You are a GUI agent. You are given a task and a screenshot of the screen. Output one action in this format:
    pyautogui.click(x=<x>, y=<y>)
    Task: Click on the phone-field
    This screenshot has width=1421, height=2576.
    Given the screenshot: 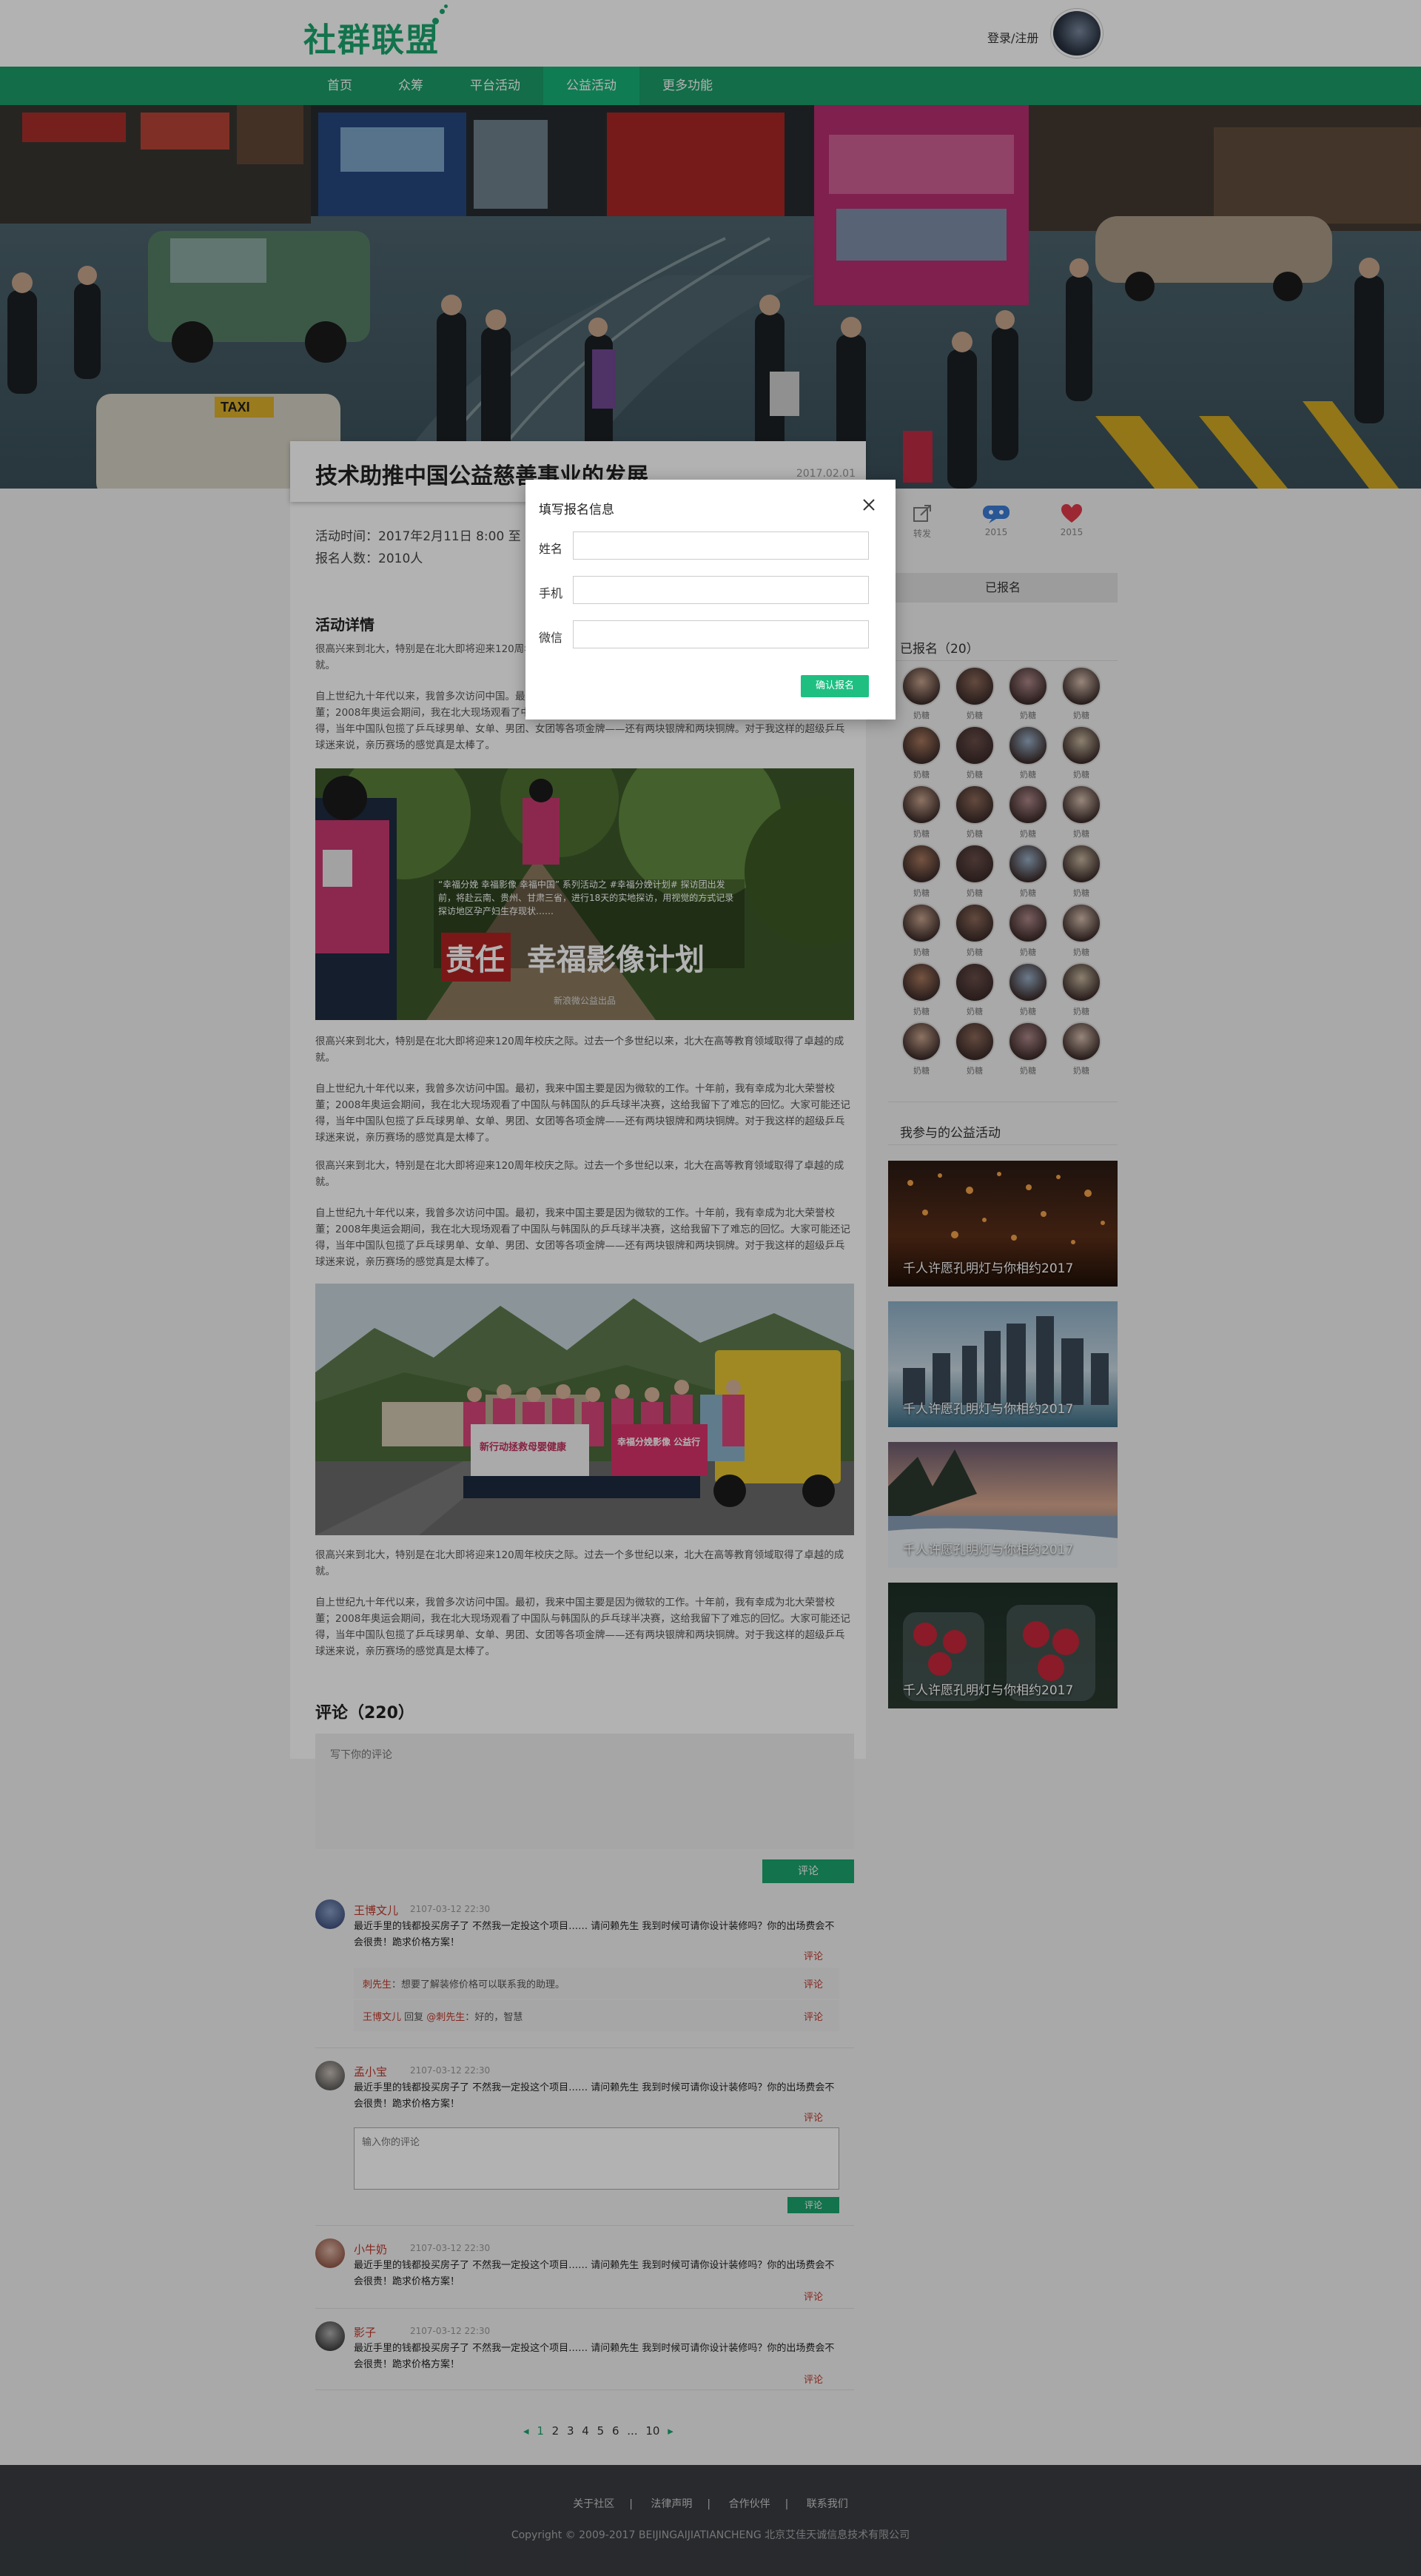 What is the action you would take?
    pyautogui.click(x=721, y=590)
    